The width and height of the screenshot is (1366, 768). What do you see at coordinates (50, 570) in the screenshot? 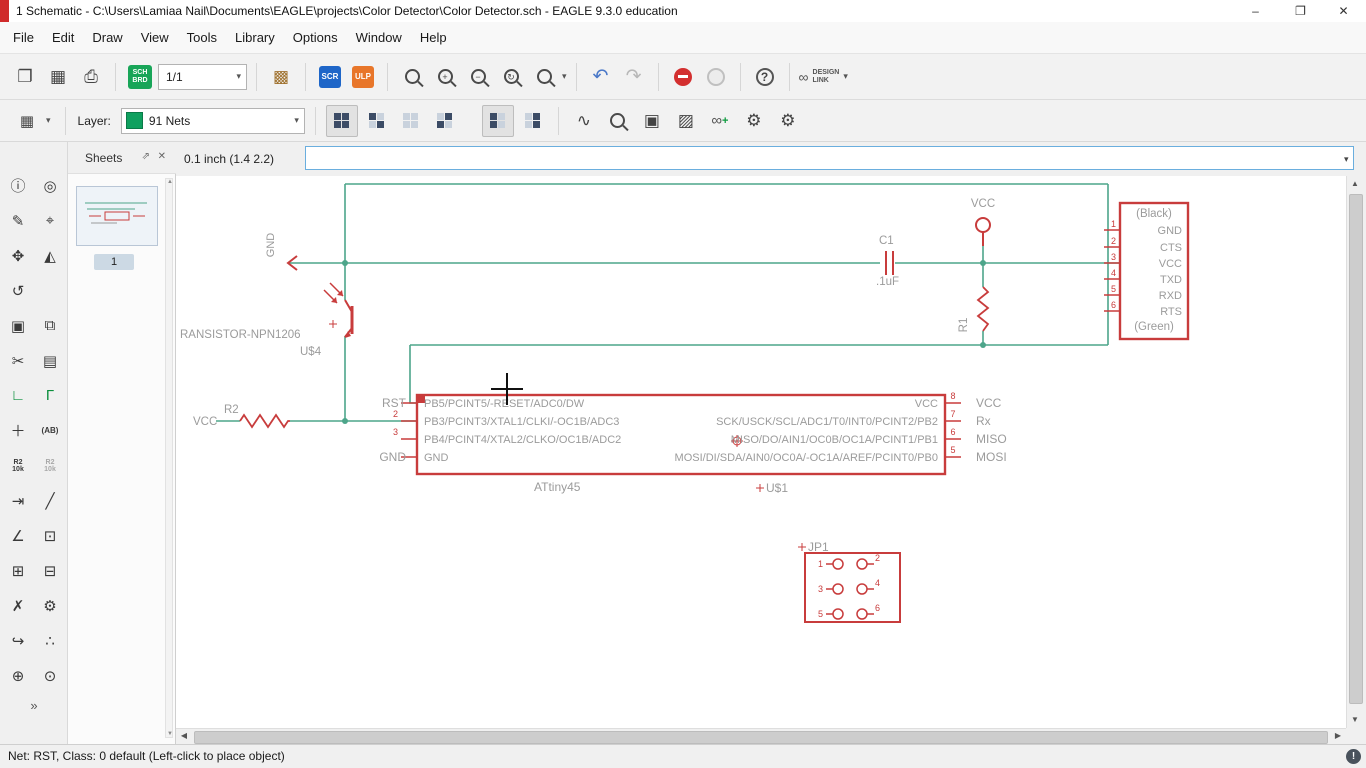
I see `clipboard-tool: ⊟` at bounding box center [50, 570].